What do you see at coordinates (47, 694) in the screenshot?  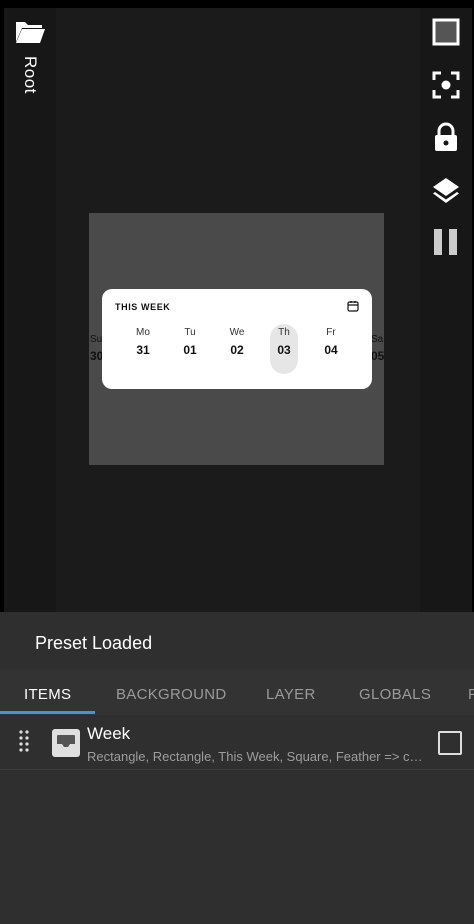 I see `tab-items: ITEMS` at bounding box center [47, 694].